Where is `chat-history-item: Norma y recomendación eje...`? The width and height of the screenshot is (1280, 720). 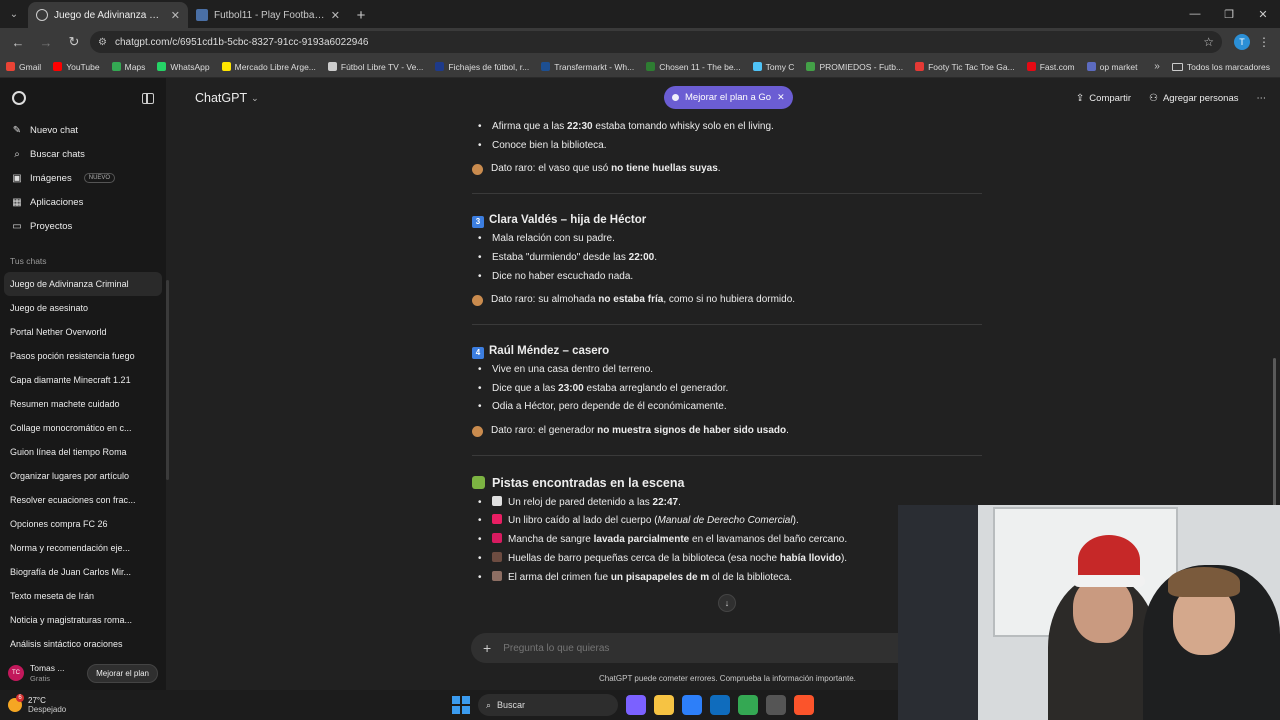 chat-history-item: Norma y recomendación eje... is located at coordinates (83, 548).